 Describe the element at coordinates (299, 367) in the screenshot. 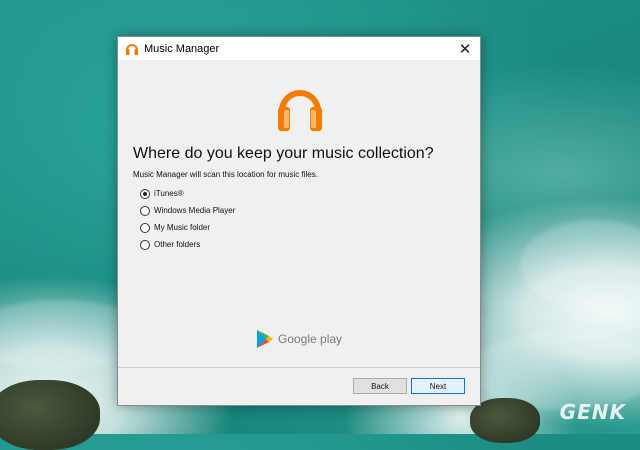

I see `footer-divider` at that location.